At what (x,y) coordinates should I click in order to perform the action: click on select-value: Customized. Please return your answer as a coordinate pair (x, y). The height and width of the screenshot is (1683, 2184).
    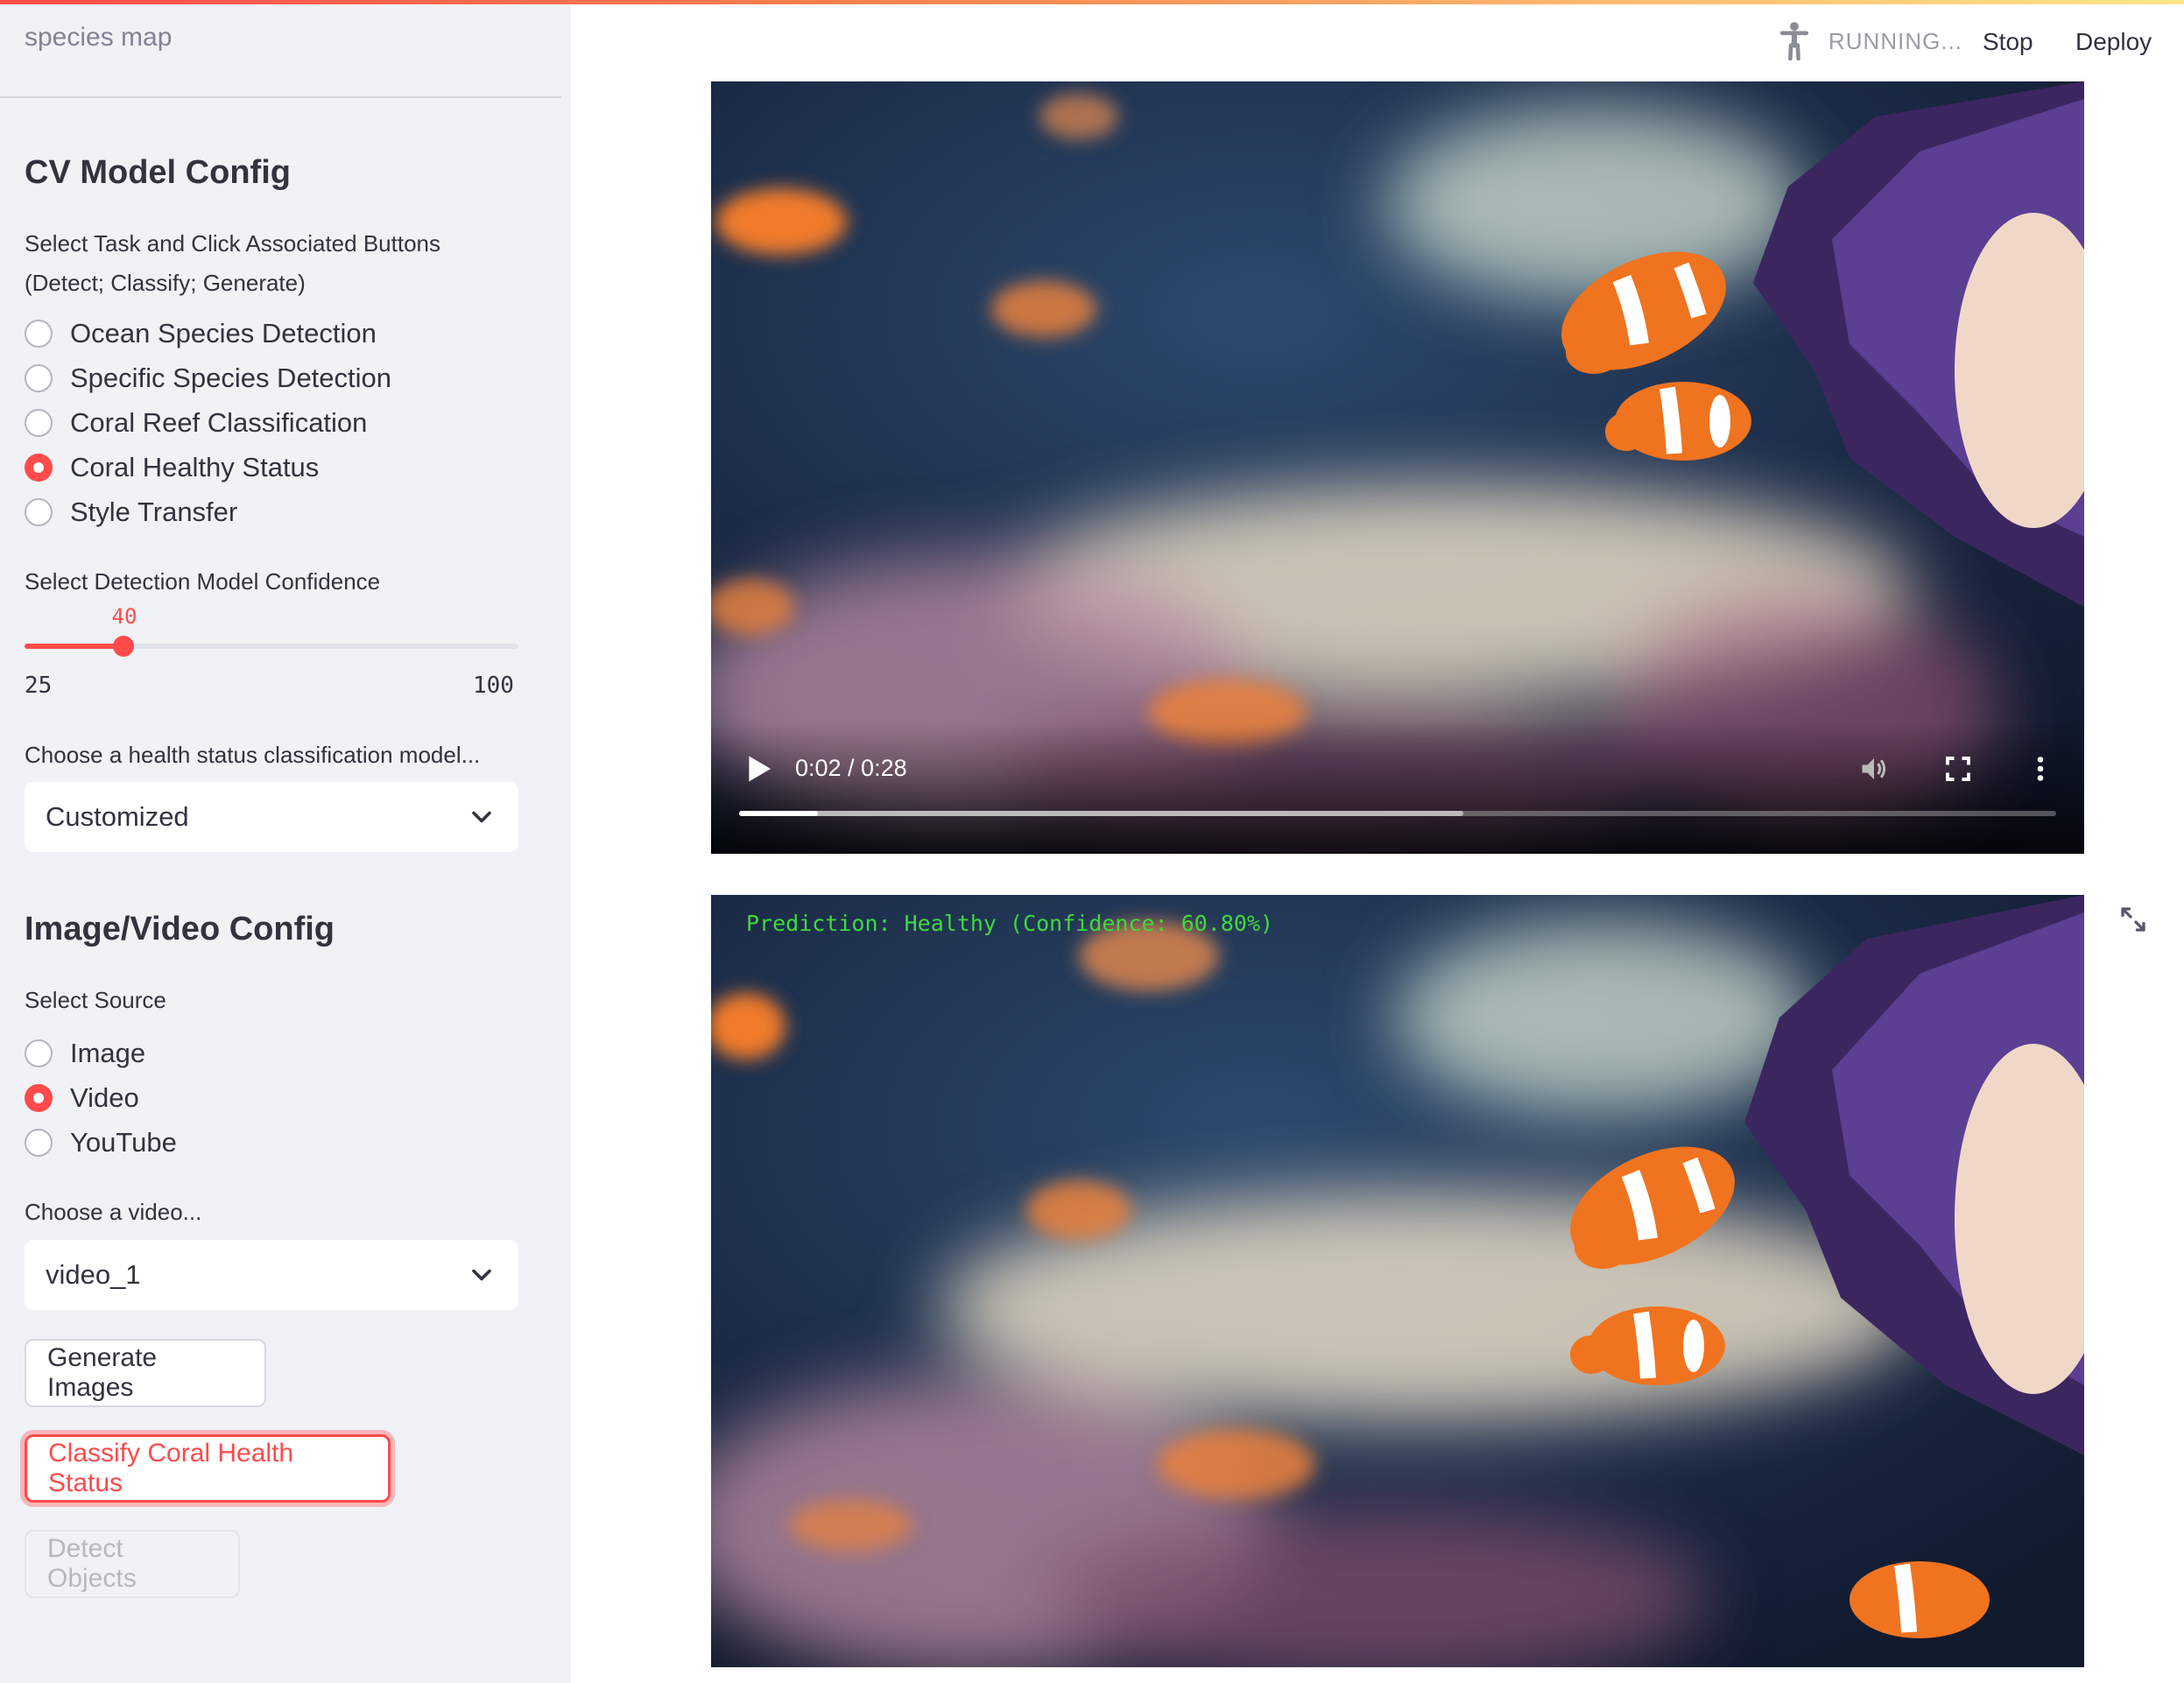
    Looking at the image, I should click on (117, 816).